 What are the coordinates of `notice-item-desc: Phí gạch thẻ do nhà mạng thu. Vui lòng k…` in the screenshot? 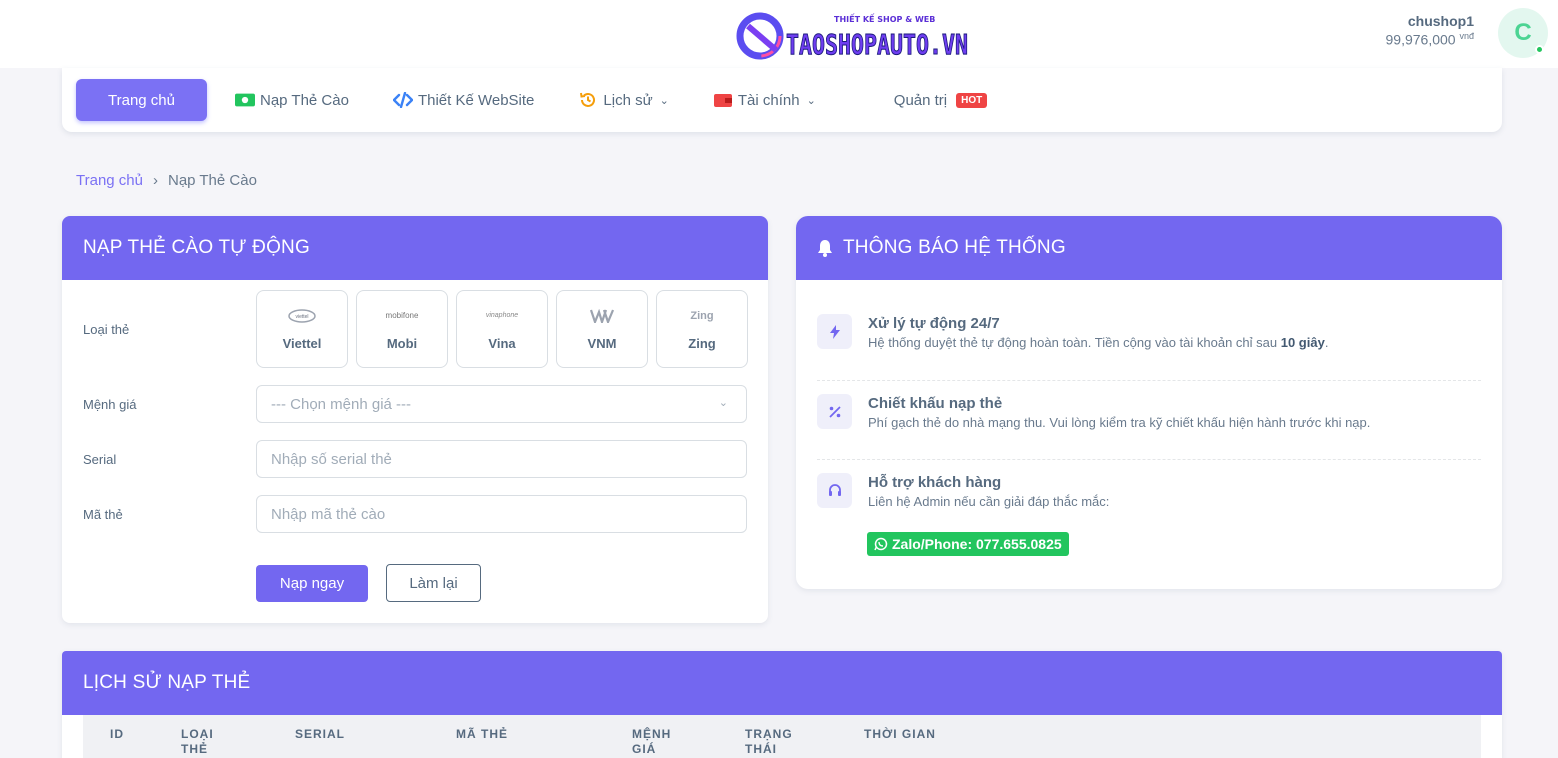 It's located at (1119, 422).